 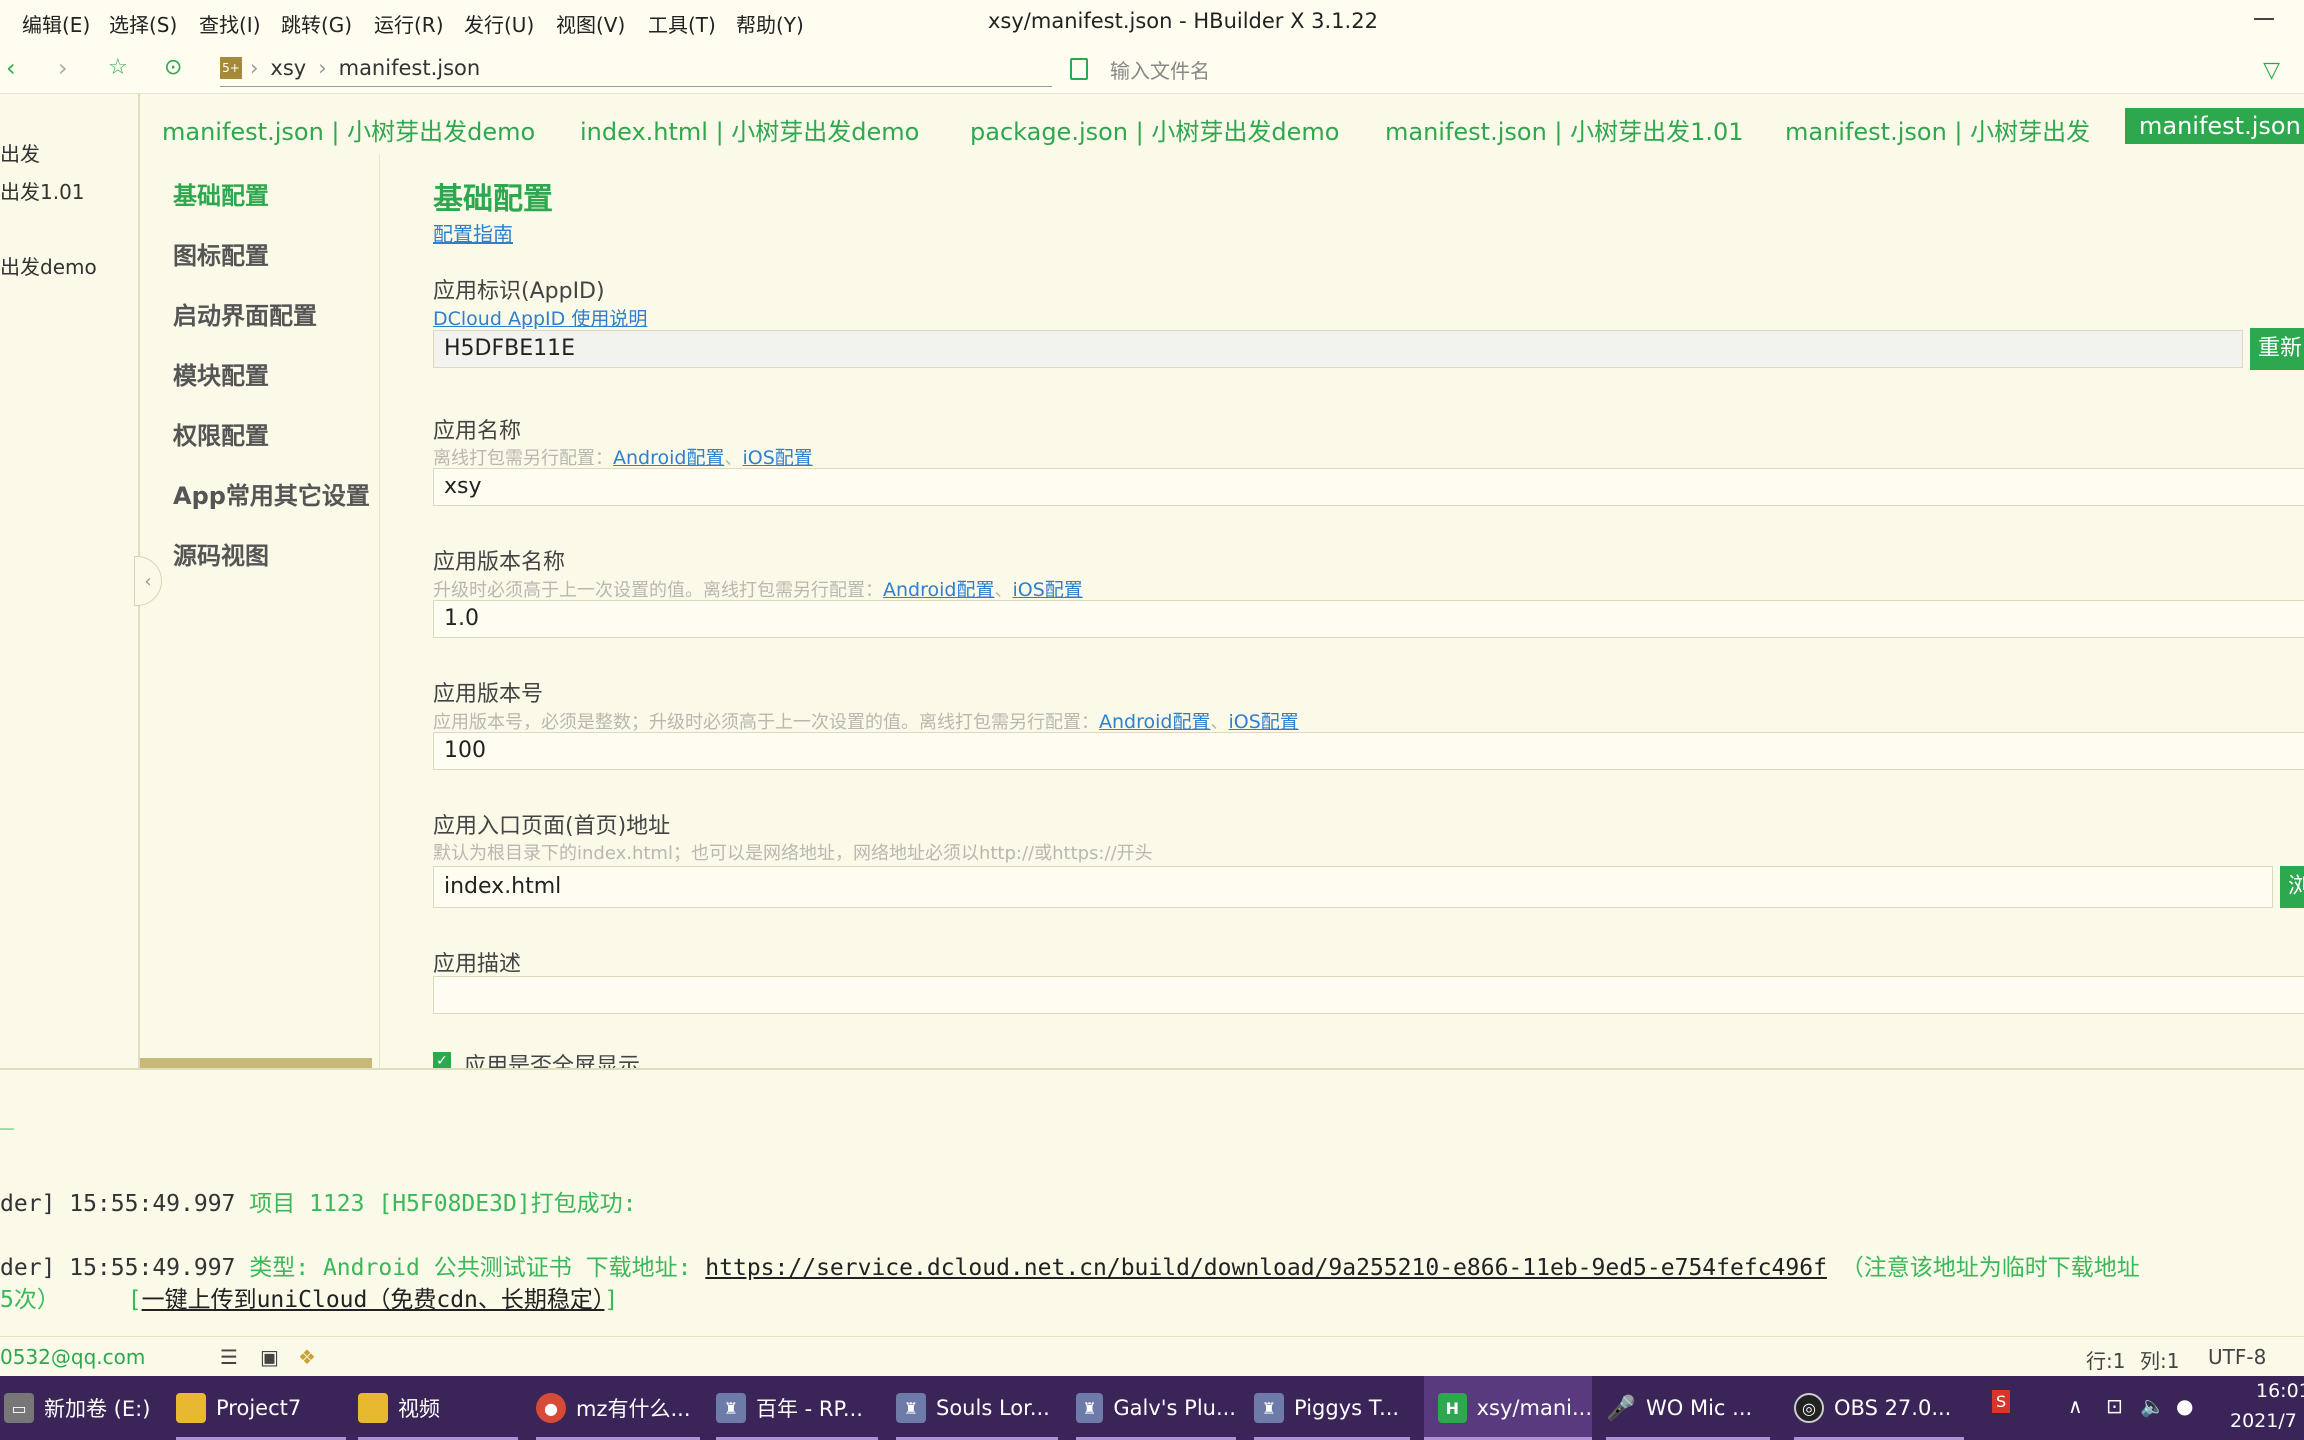 I want to click on file-search: ▽, so click(x=1675, y=71).